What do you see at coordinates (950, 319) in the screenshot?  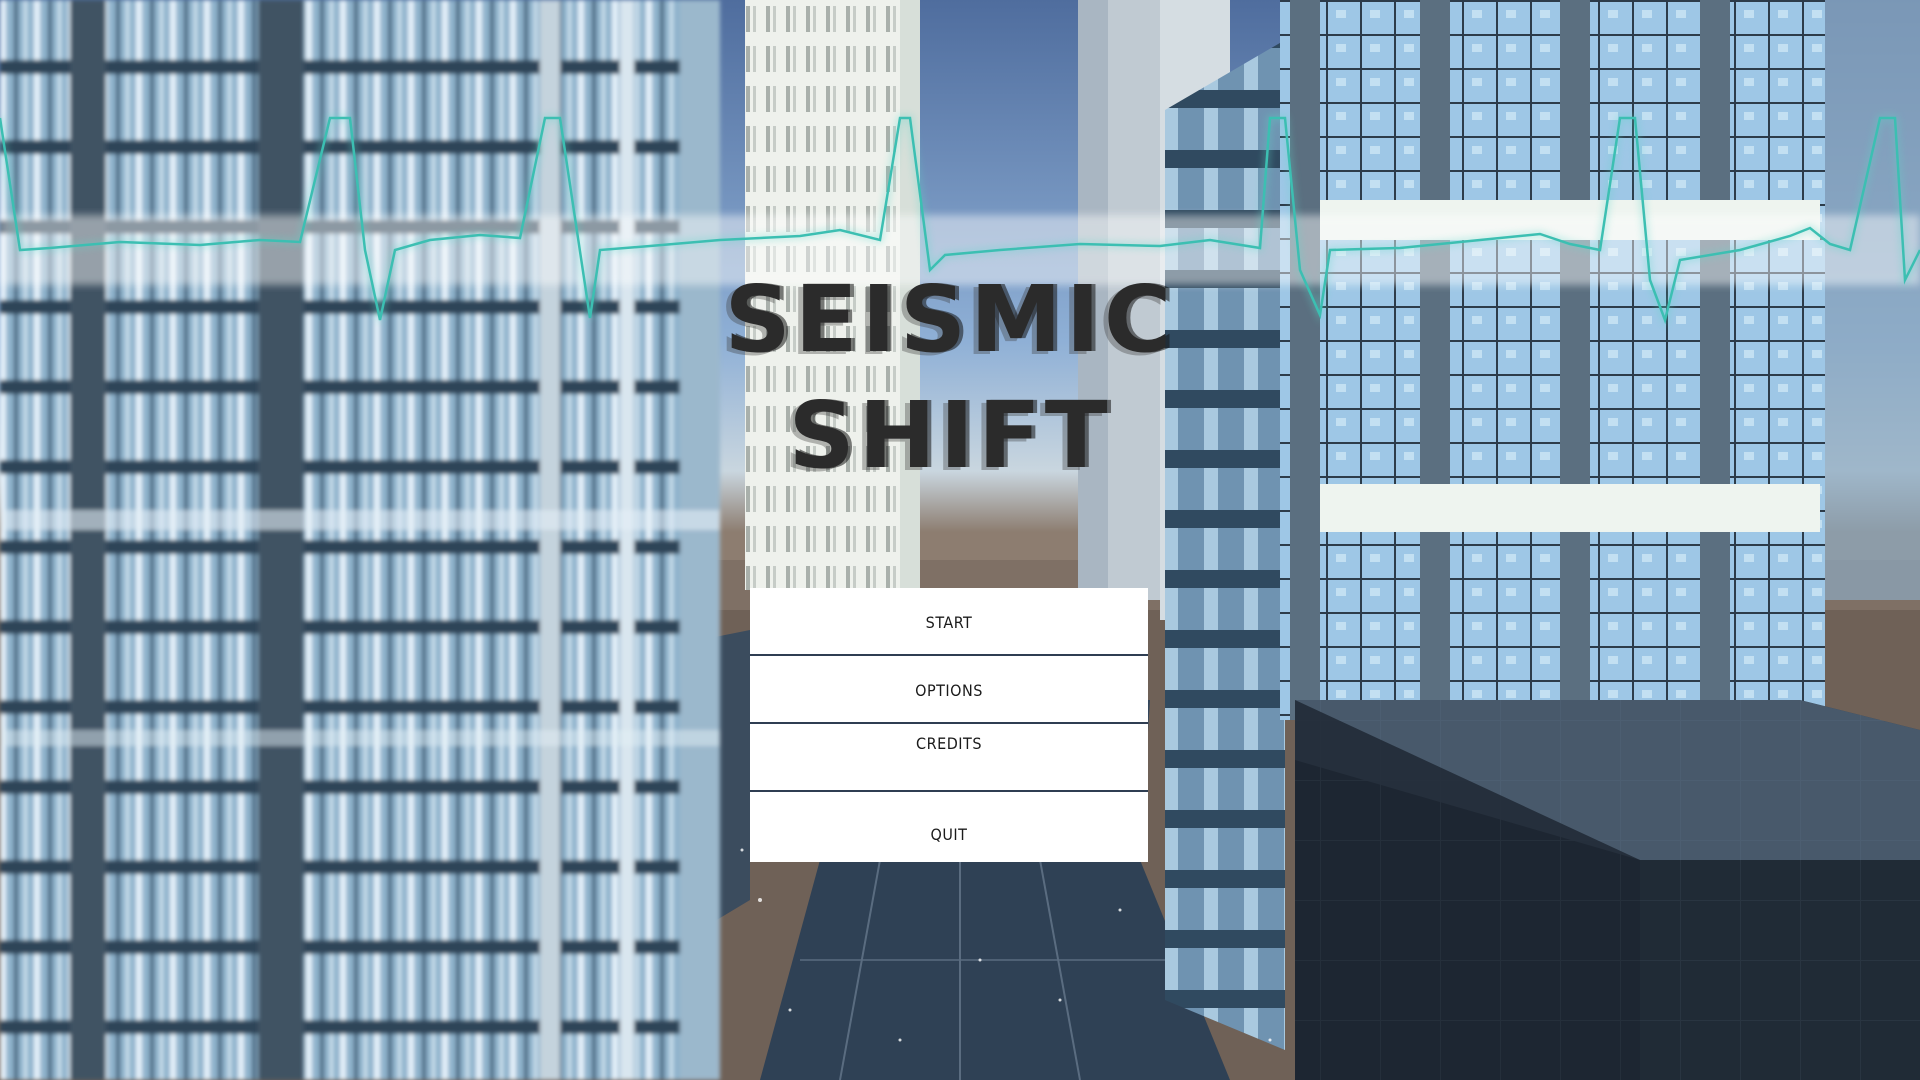 I see `game-title-line1: SEISMIC` at bounding box center [950, 319].